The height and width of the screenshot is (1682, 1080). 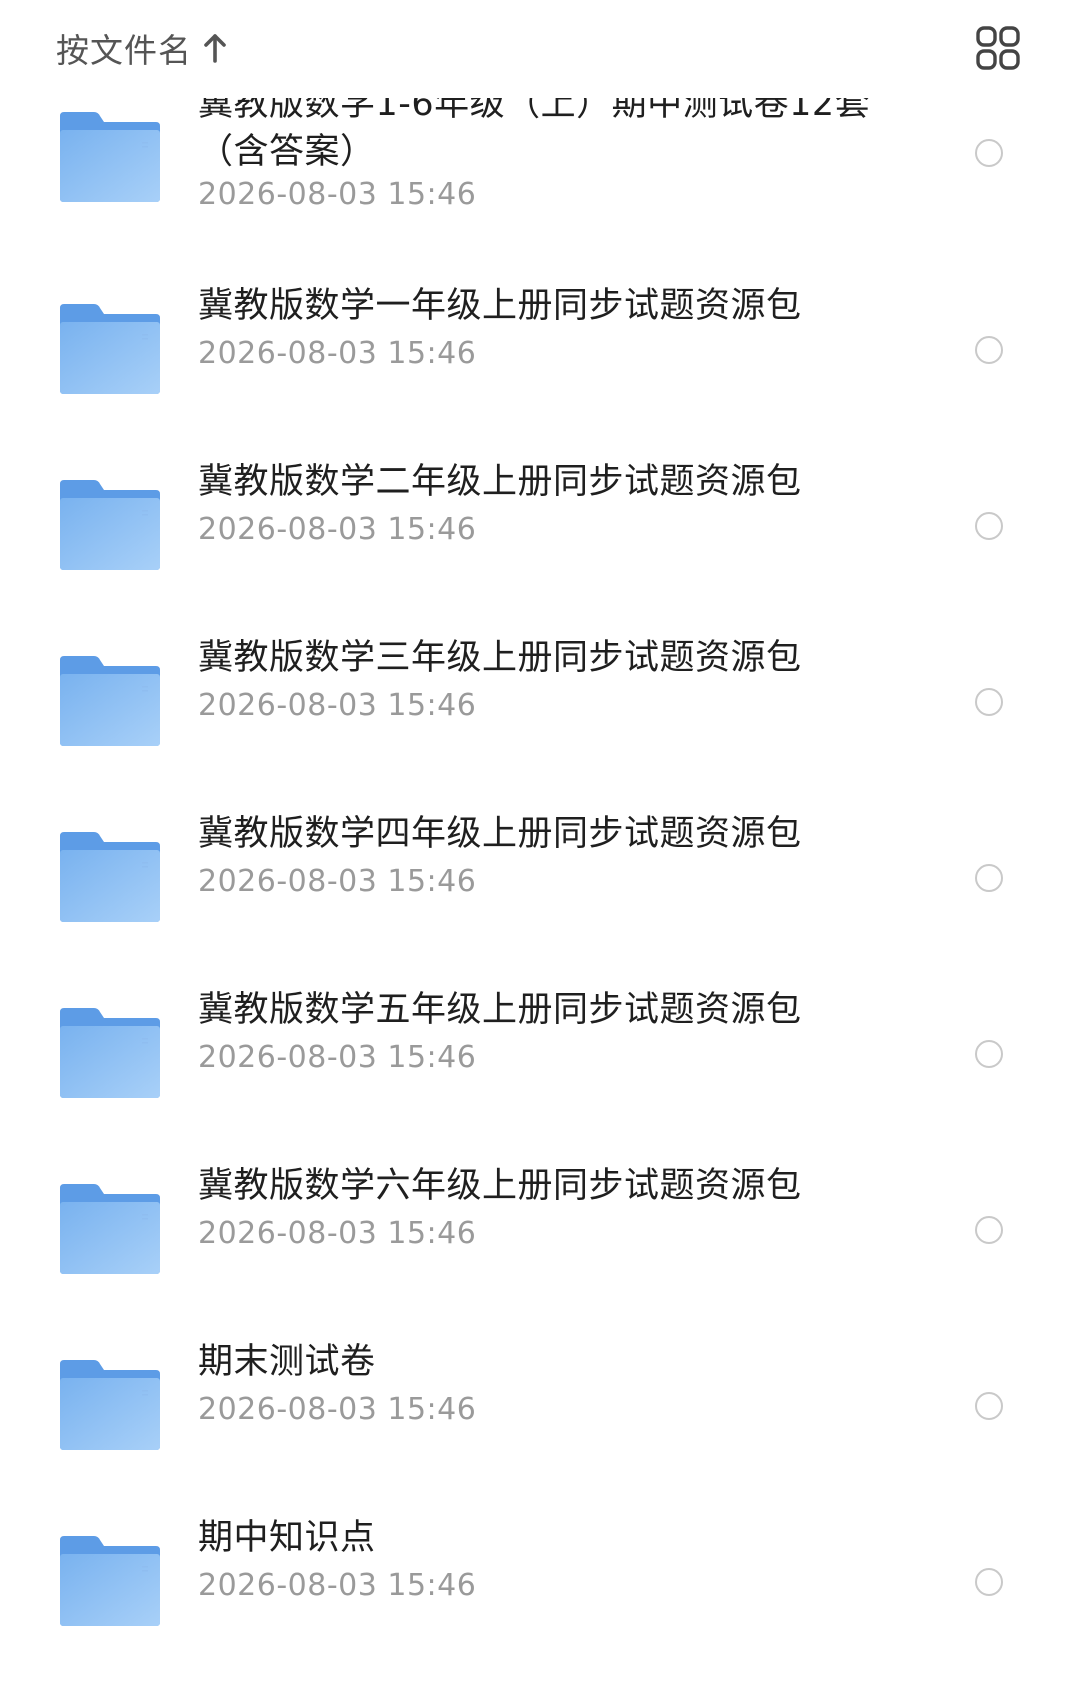 I want to click on file-title: 冀教版数学一年级上册同步试题资源包, so click(x=500, y=306).